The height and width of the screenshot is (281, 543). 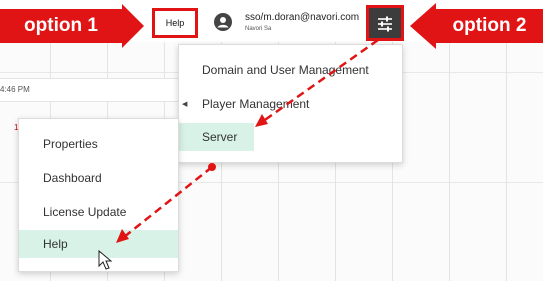 What do you see at coordinates (302, 17) in the screenshot?
I see `user-email: sso/m.doran@navori.com` at bounding box center [302, 17].